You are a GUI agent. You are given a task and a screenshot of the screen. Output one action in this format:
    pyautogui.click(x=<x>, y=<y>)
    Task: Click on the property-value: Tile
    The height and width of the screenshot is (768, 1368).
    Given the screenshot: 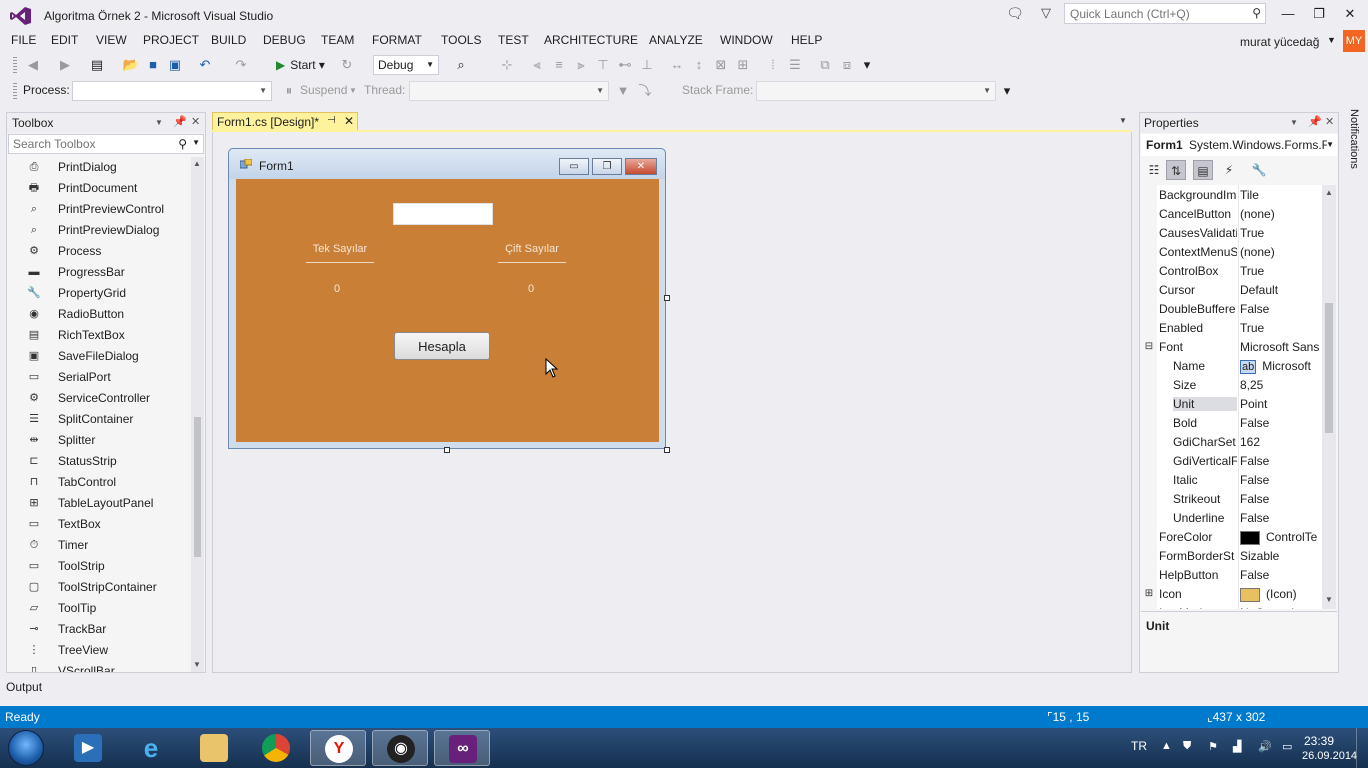 What is the action you would take?
    pyautogui.click(x=1281, y=195)
    